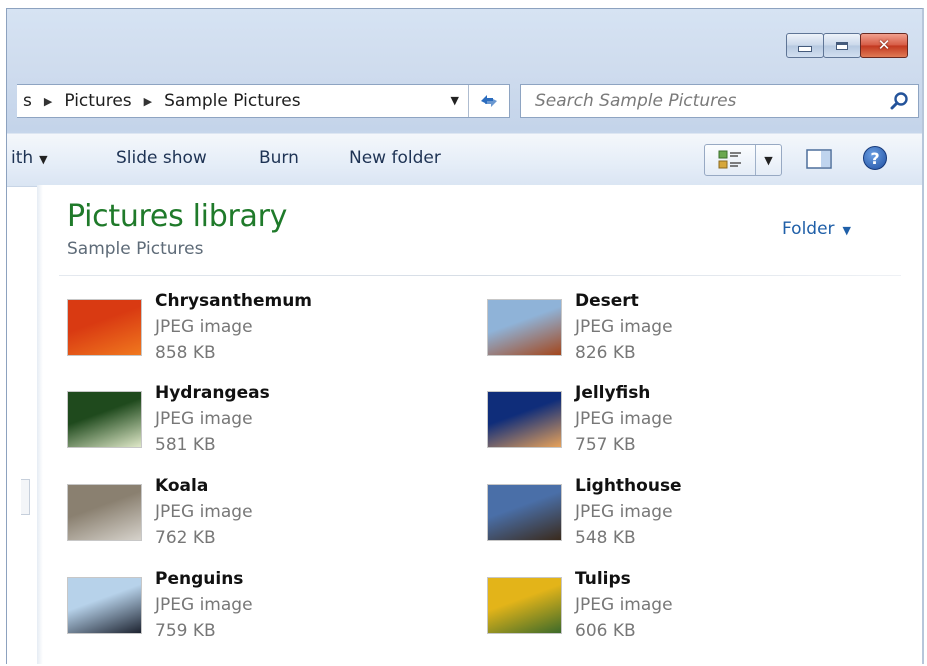 The image size is (927, 666). I want to click on file-size: 762 KB, so click(185, 538).